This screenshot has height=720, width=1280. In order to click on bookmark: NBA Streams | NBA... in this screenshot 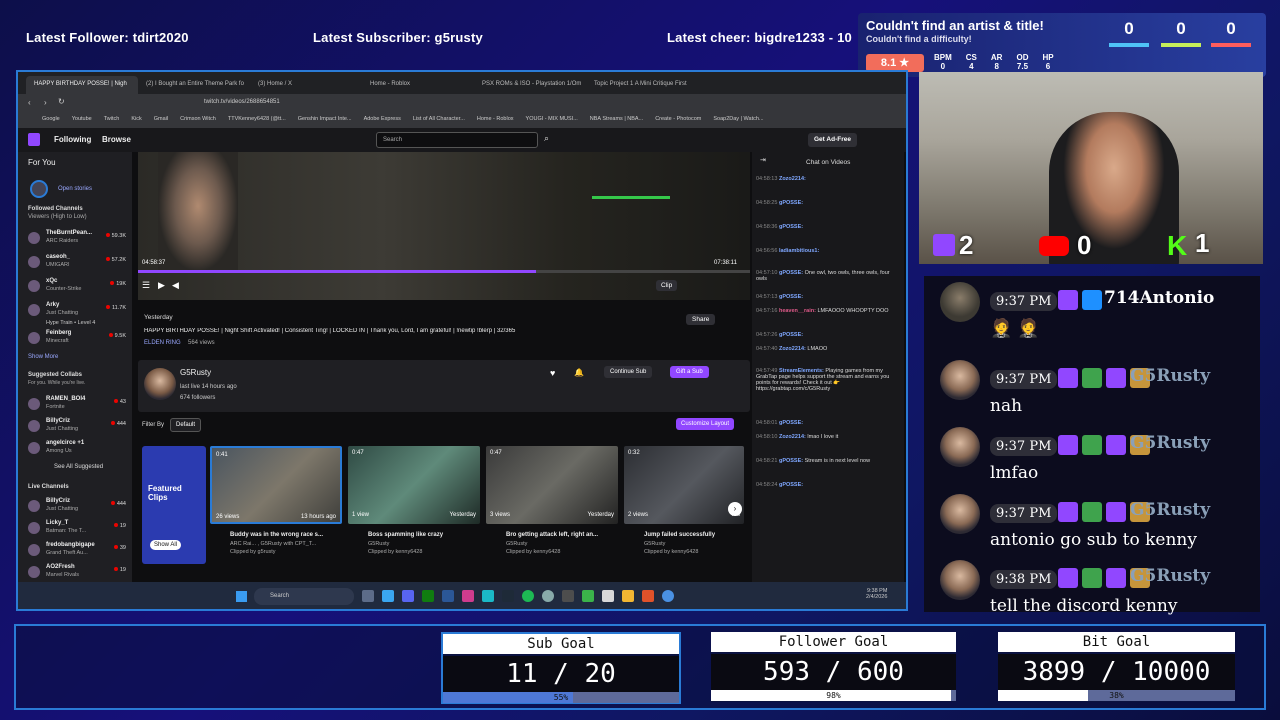, I will do `click(616, 120)`.